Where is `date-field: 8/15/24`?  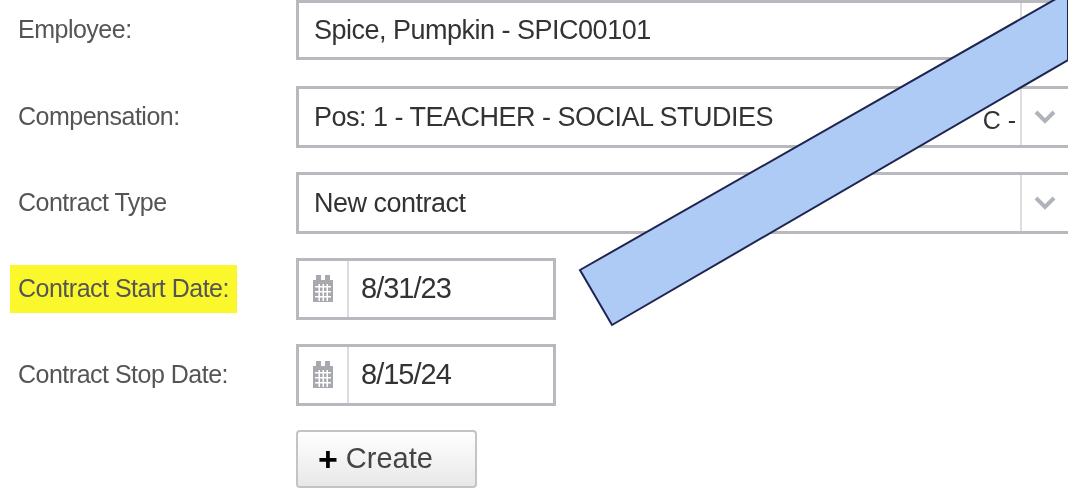
date-field: 8/15/24 is located at coordinates (426, 375).